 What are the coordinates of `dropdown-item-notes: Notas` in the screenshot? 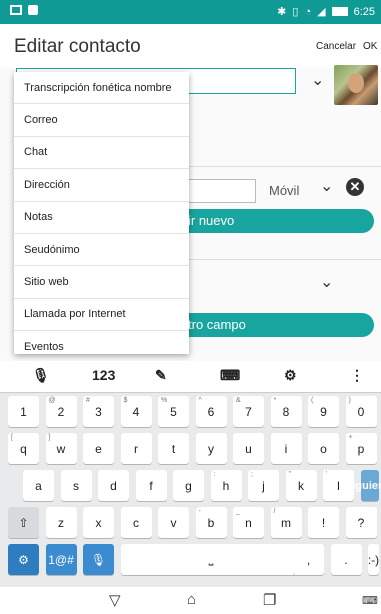 It's located at (101, 218).